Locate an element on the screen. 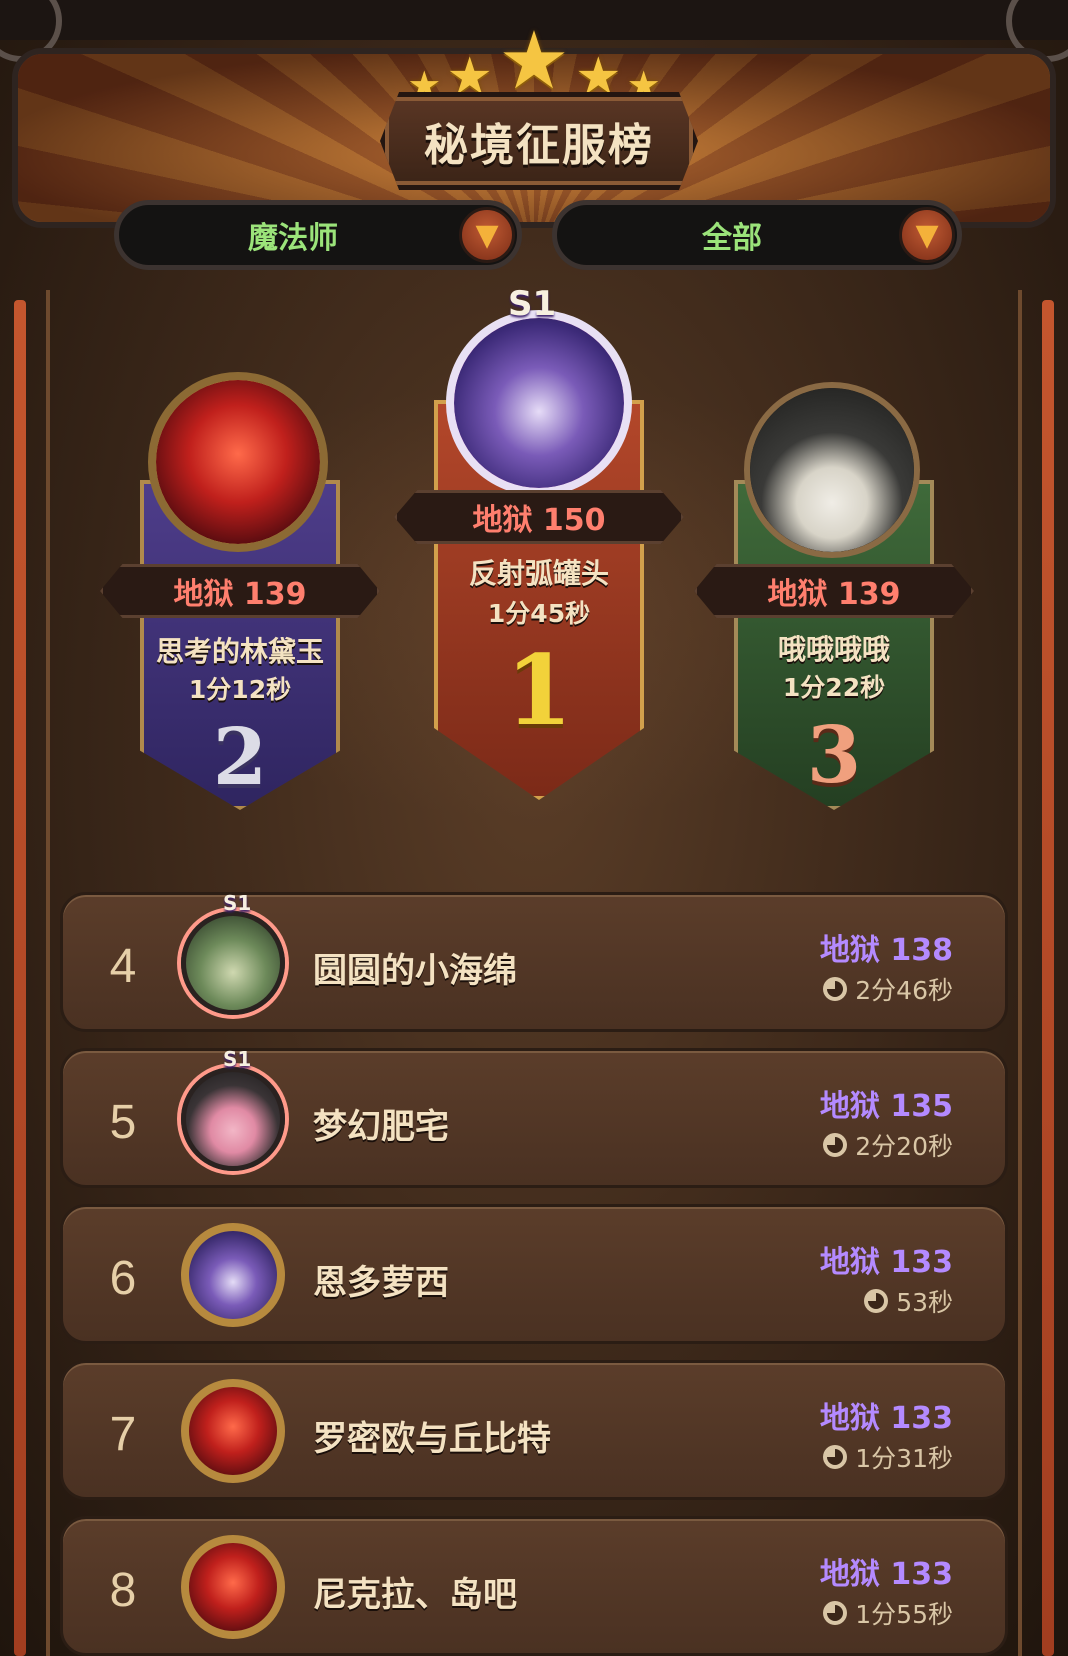 The width and height of the screenshot is (1068, 1656). player-name: 梦幻肥宅 is located at coordinates (381, 1127).